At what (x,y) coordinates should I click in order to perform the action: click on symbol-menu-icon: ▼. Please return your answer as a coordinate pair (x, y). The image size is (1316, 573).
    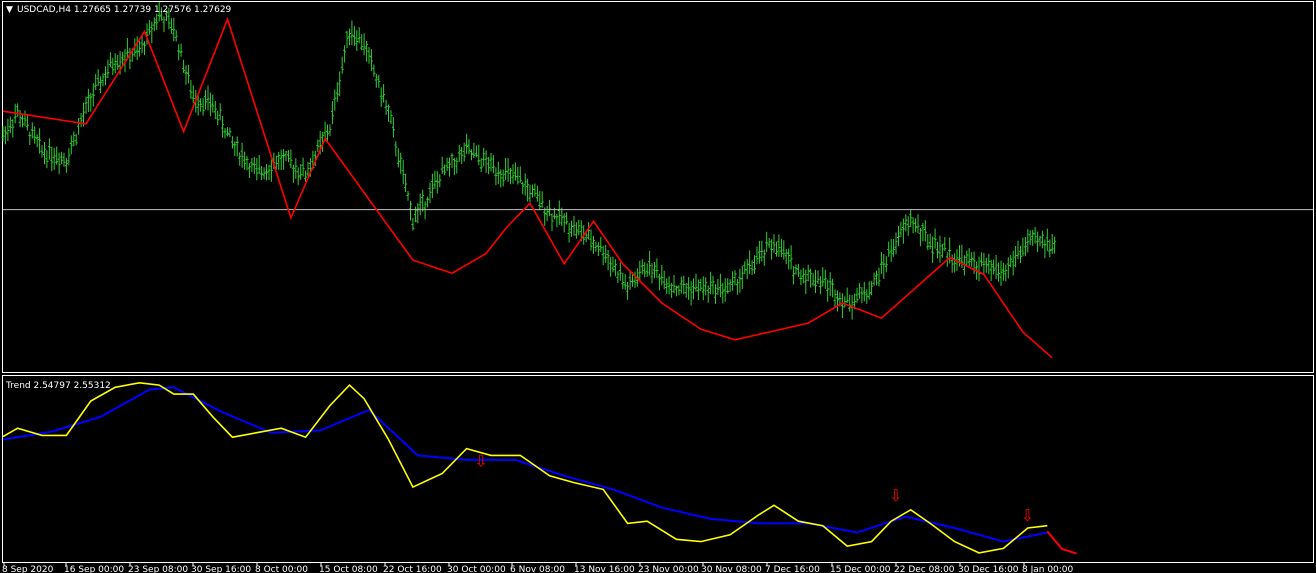
    Looking at the image, I should click on (9, 10).